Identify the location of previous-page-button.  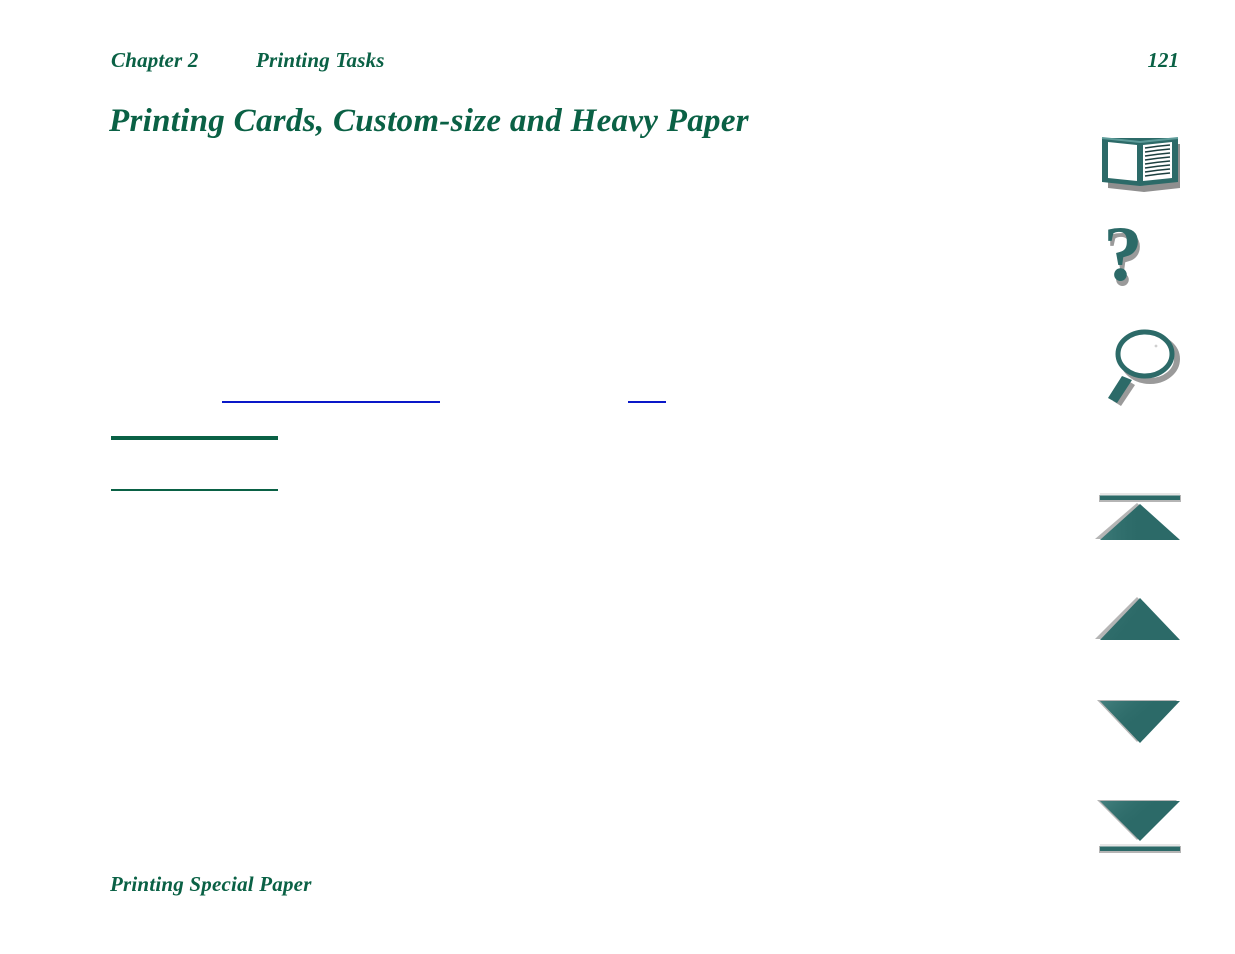
(1140, 619).